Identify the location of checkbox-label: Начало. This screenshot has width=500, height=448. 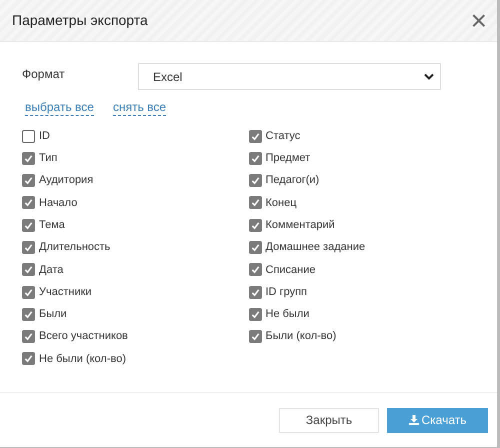
(58, 203).